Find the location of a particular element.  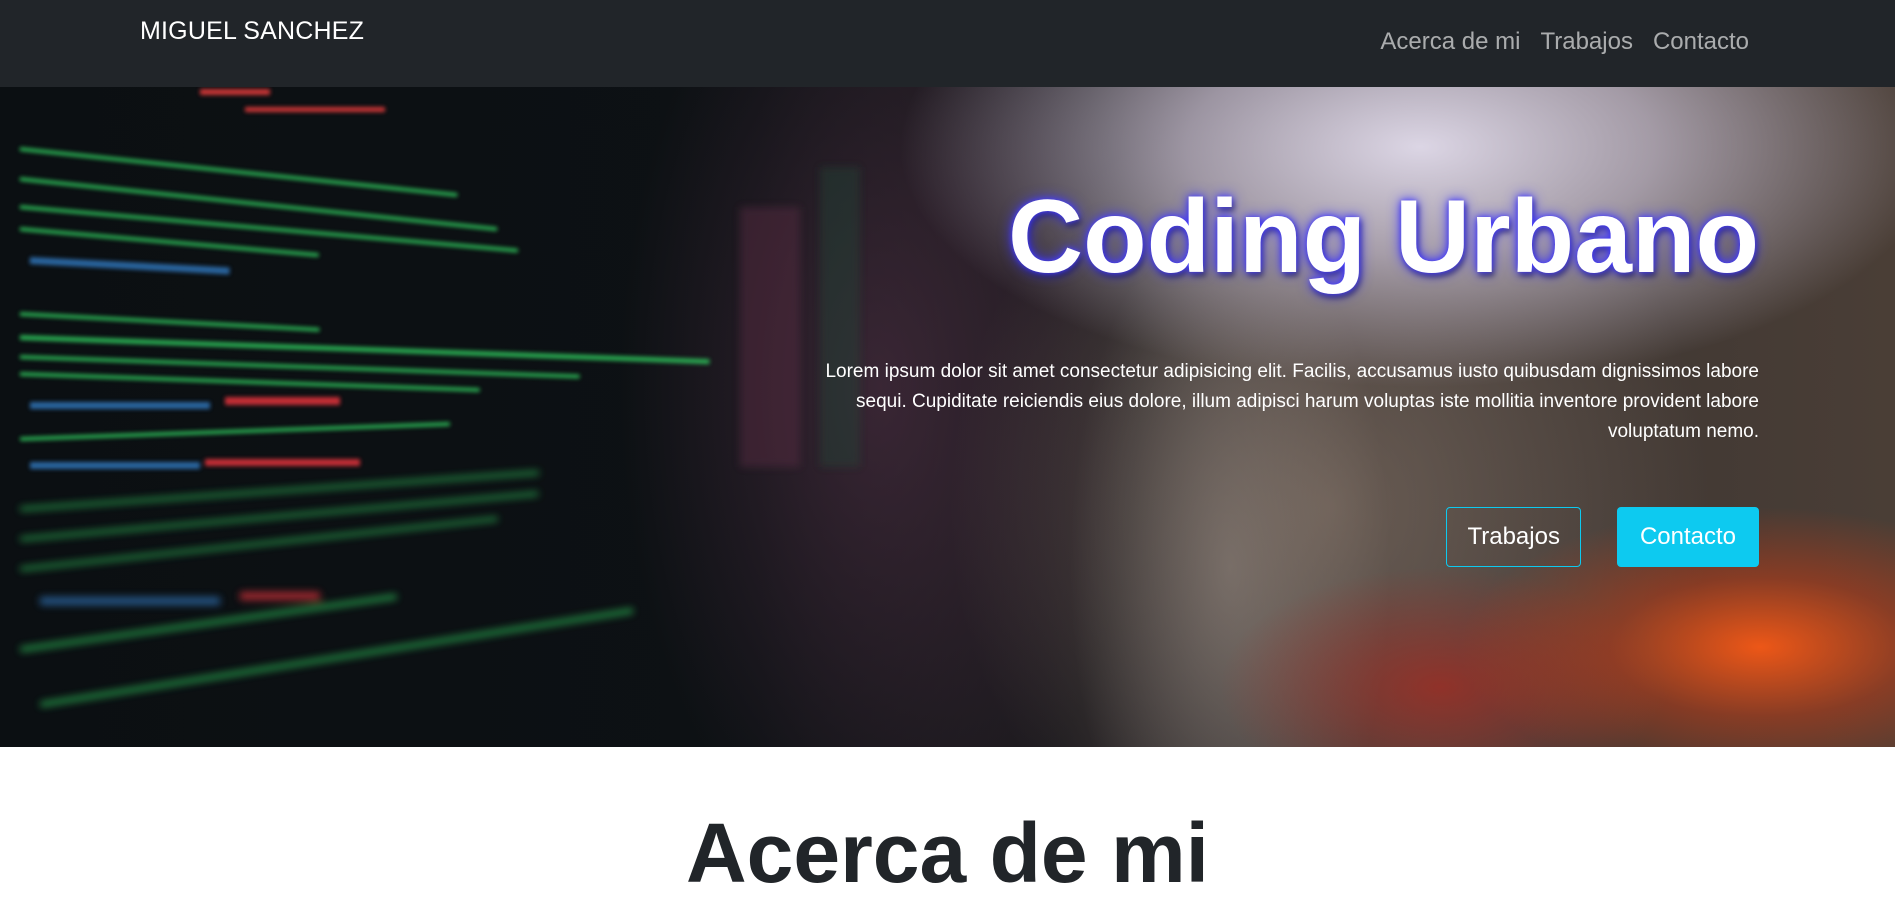

brand-link: MIGUEL SANCHEZ is located at coordinates (252, 31).